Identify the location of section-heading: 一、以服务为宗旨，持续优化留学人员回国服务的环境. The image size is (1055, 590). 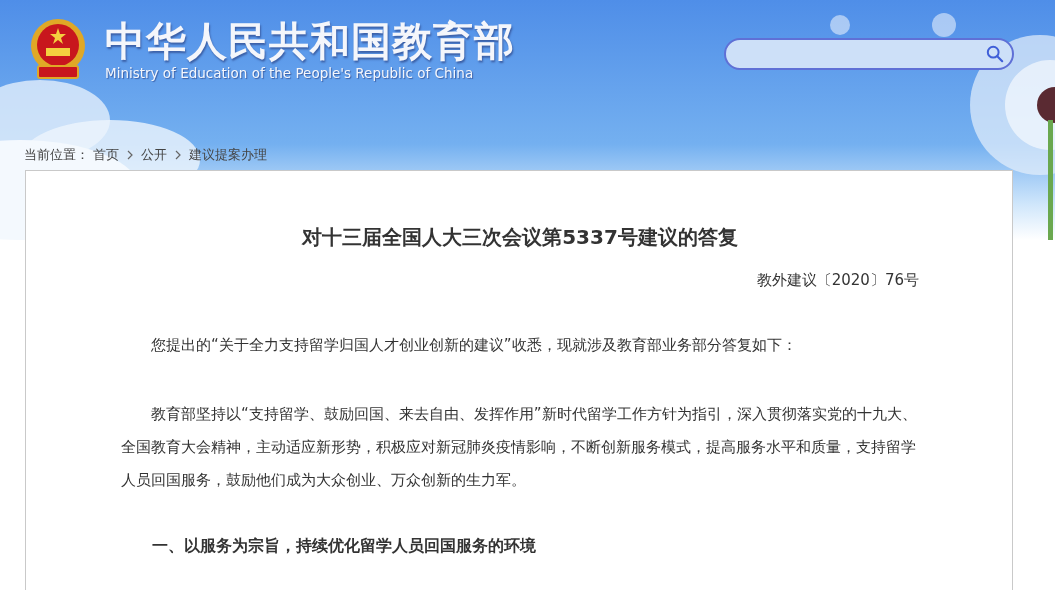
(344, 546).